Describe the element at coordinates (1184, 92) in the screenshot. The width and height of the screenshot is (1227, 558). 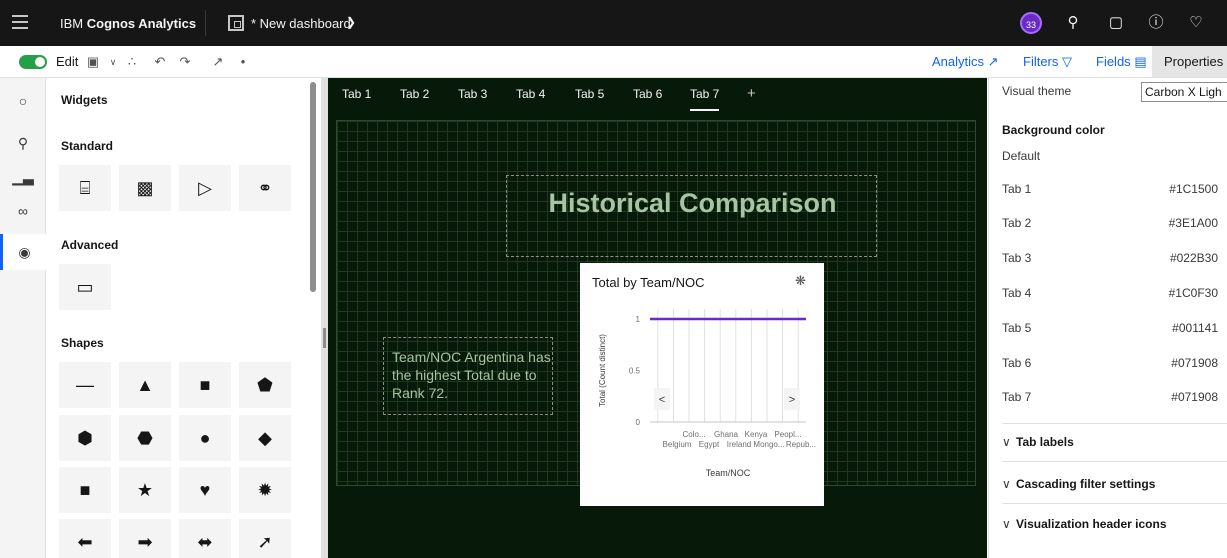
I see `visual-theme-select: Carbon X Ligh` at that location.